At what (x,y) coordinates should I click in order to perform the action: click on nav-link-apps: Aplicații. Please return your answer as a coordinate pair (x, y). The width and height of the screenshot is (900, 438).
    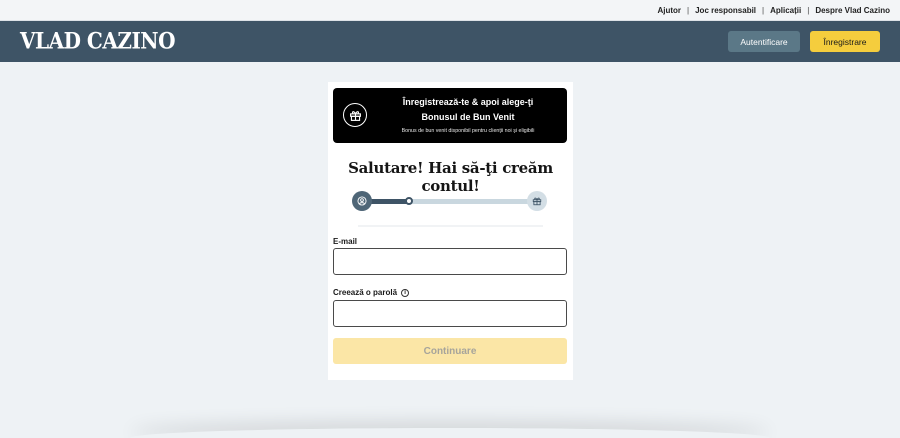
    Looking at the image, I should click on (785, 10).